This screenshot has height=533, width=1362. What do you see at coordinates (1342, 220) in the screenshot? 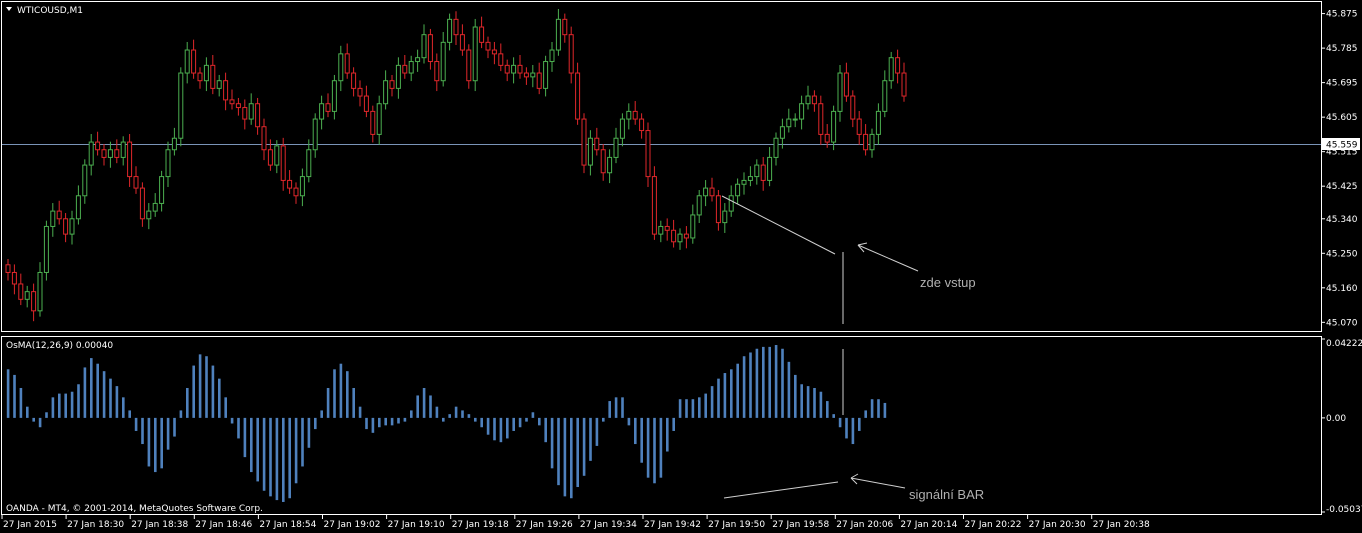
I see `price-tick-label: 45.340` at bounding box center [1342, 220].